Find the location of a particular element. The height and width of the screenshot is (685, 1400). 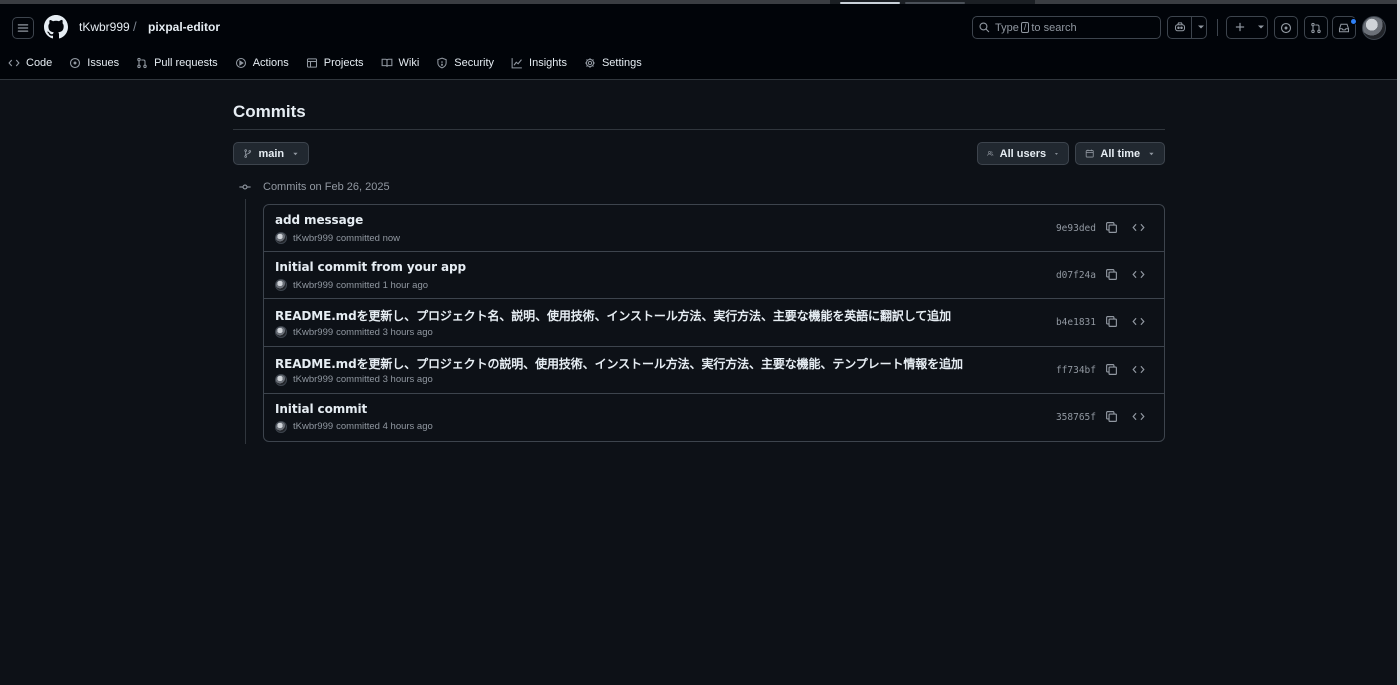

copilot-button is located at coordinates (1187, 27).